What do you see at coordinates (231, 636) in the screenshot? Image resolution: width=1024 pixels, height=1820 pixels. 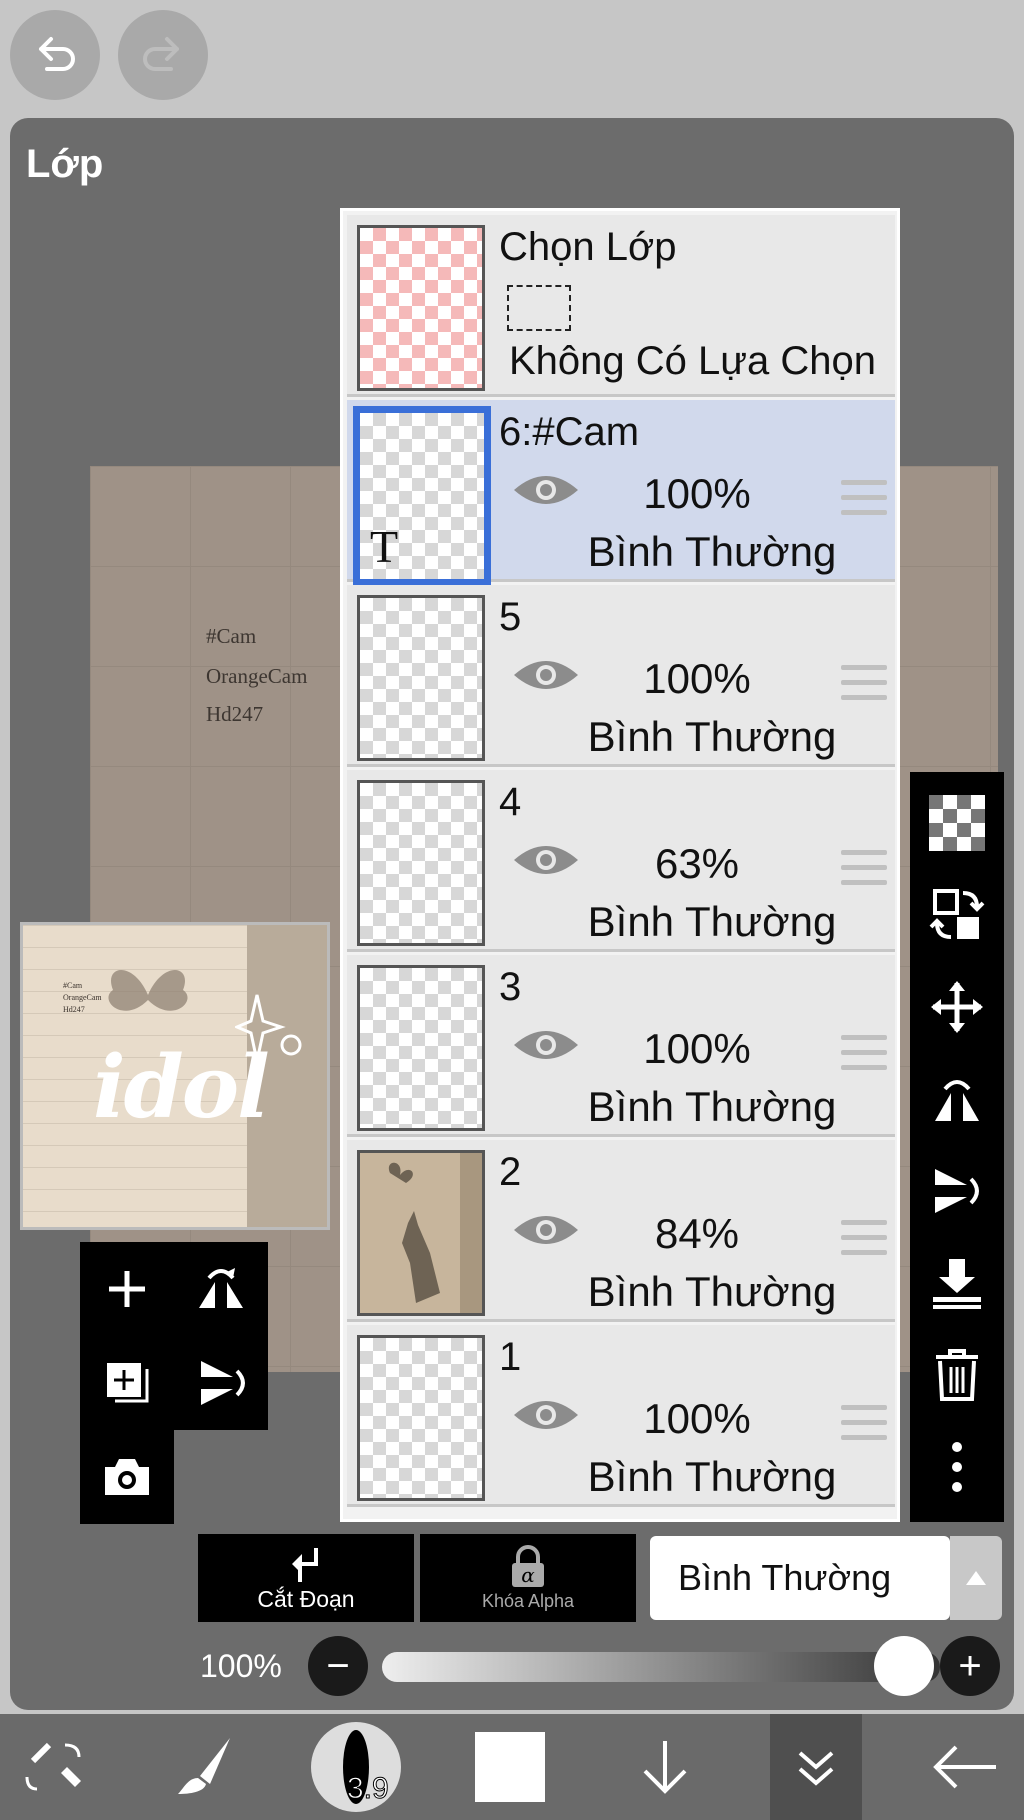 I see `canvas-text-line: #Cam` at bounding box center [231, 636].